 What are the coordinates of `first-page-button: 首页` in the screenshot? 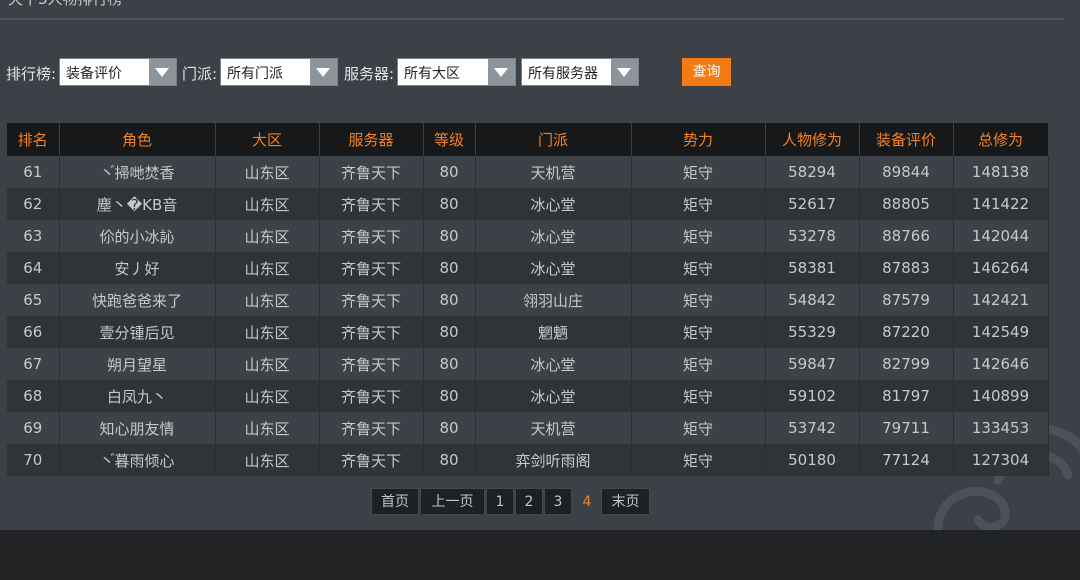 It's located at (395, 501).